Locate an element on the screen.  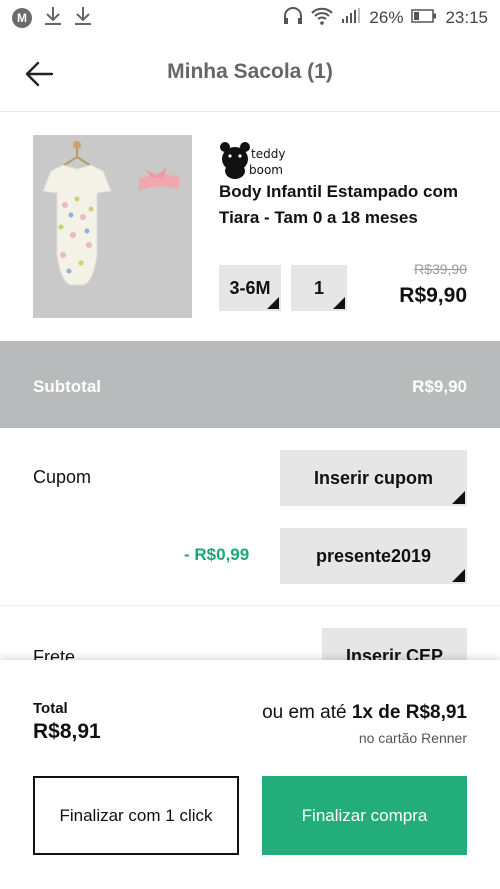
installments-value: 1x de R$8,91 is located at coordinates (409, 712).